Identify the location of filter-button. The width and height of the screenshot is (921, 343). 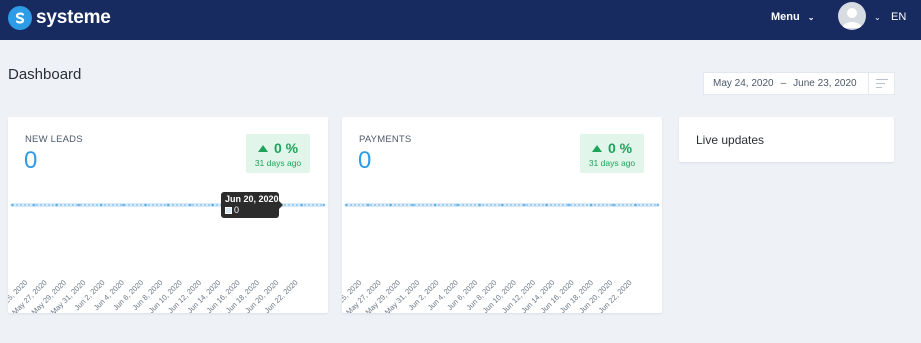
(882, 83).